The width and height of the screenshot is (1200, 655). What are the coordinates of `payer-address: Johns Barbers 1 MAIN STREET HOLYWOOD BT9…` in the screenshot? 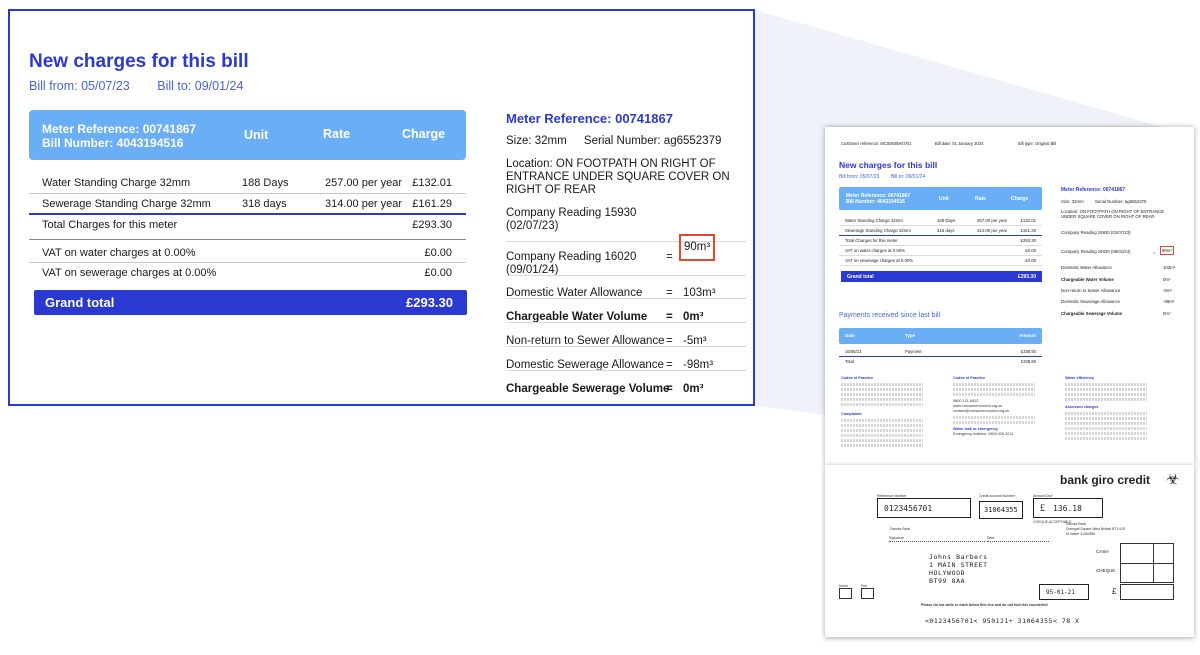 It's located at (958, 569).